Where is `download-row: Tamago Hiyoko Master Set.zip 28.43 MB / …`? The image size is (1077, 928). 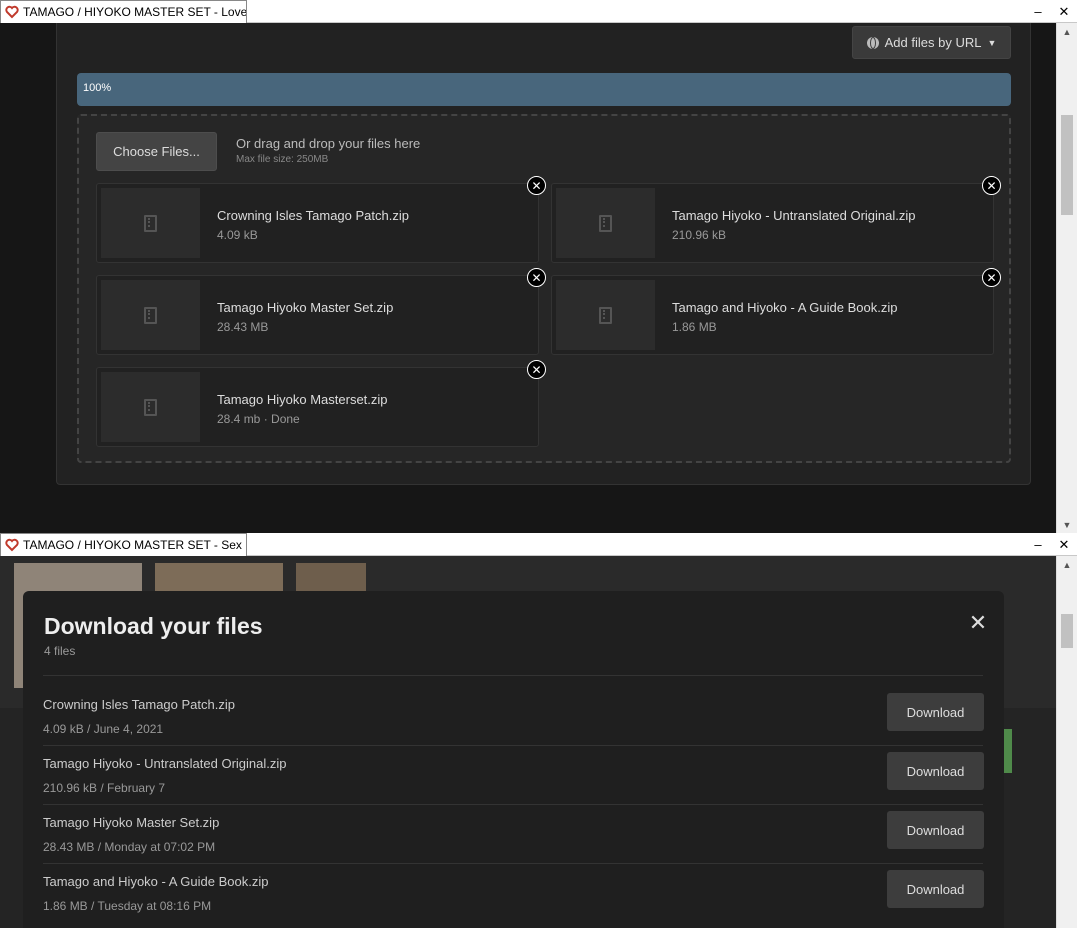
download-row: Tamago Hiyoko Master Set.zip 28.43 MB / … is located at coordinates (513, 834).